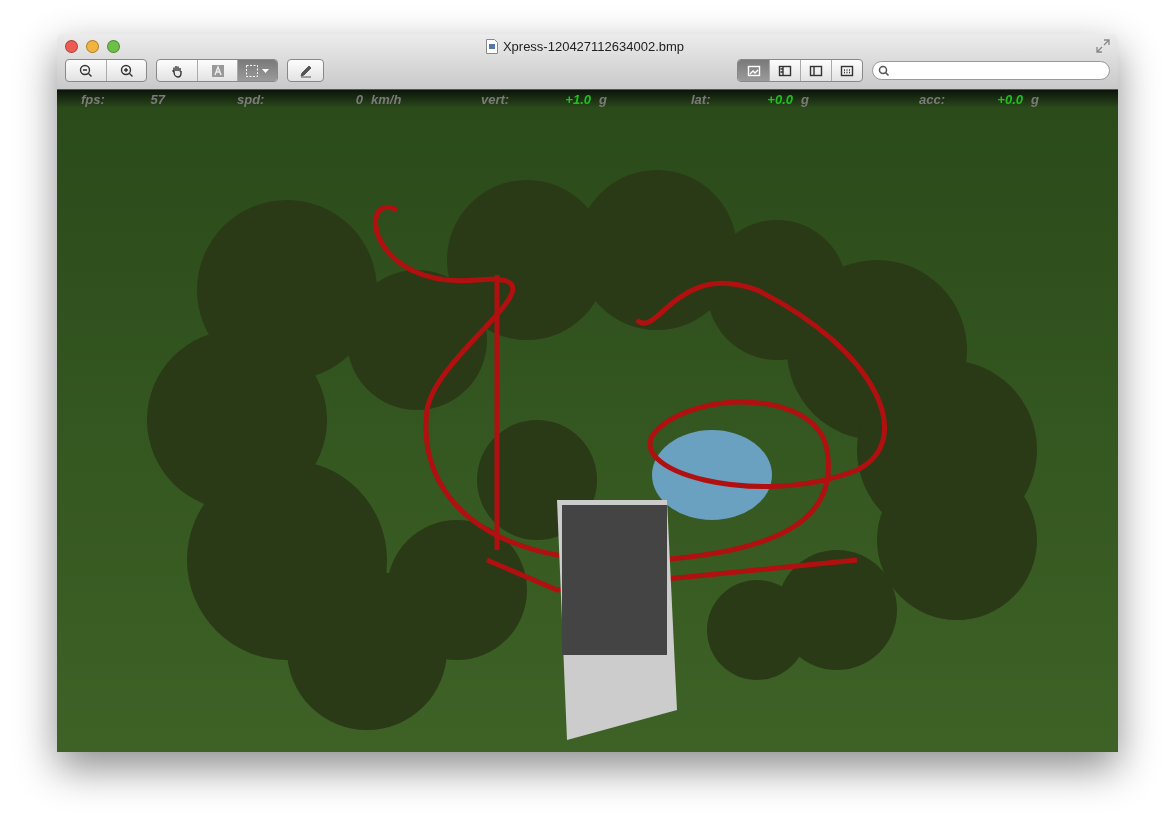 This screenshot has width=1175, height=832. I want to click on hud-label: acc:, so click(933, 99).